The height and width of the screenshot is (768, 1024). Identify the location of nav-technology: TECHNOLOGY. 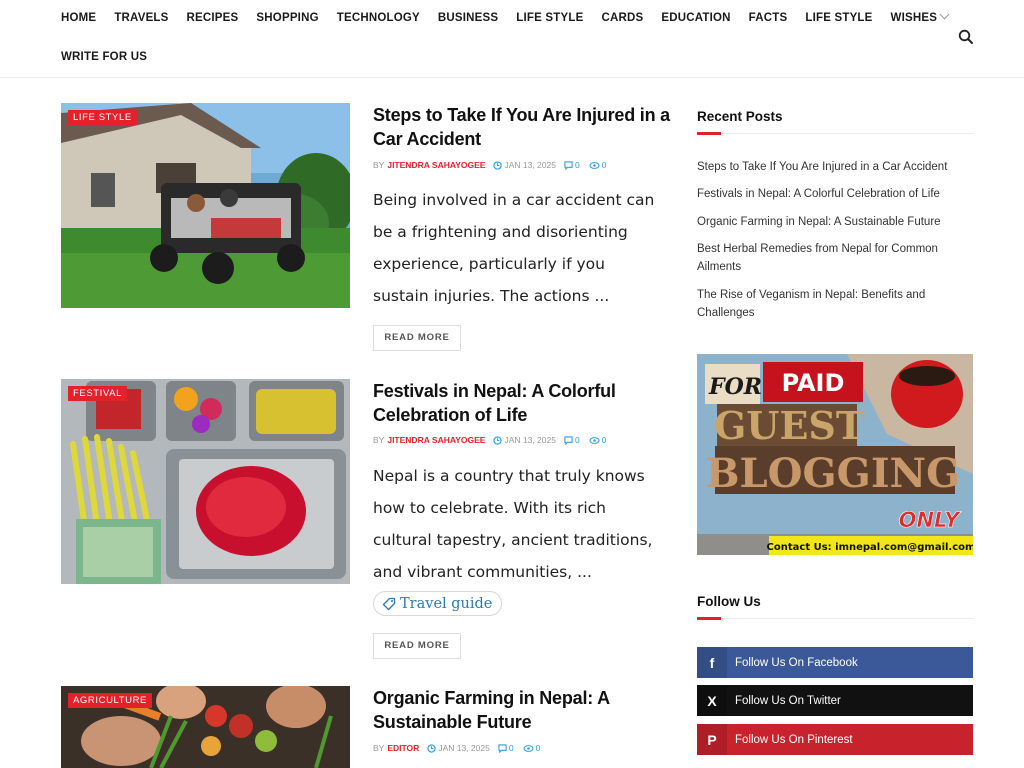
(378, 18).